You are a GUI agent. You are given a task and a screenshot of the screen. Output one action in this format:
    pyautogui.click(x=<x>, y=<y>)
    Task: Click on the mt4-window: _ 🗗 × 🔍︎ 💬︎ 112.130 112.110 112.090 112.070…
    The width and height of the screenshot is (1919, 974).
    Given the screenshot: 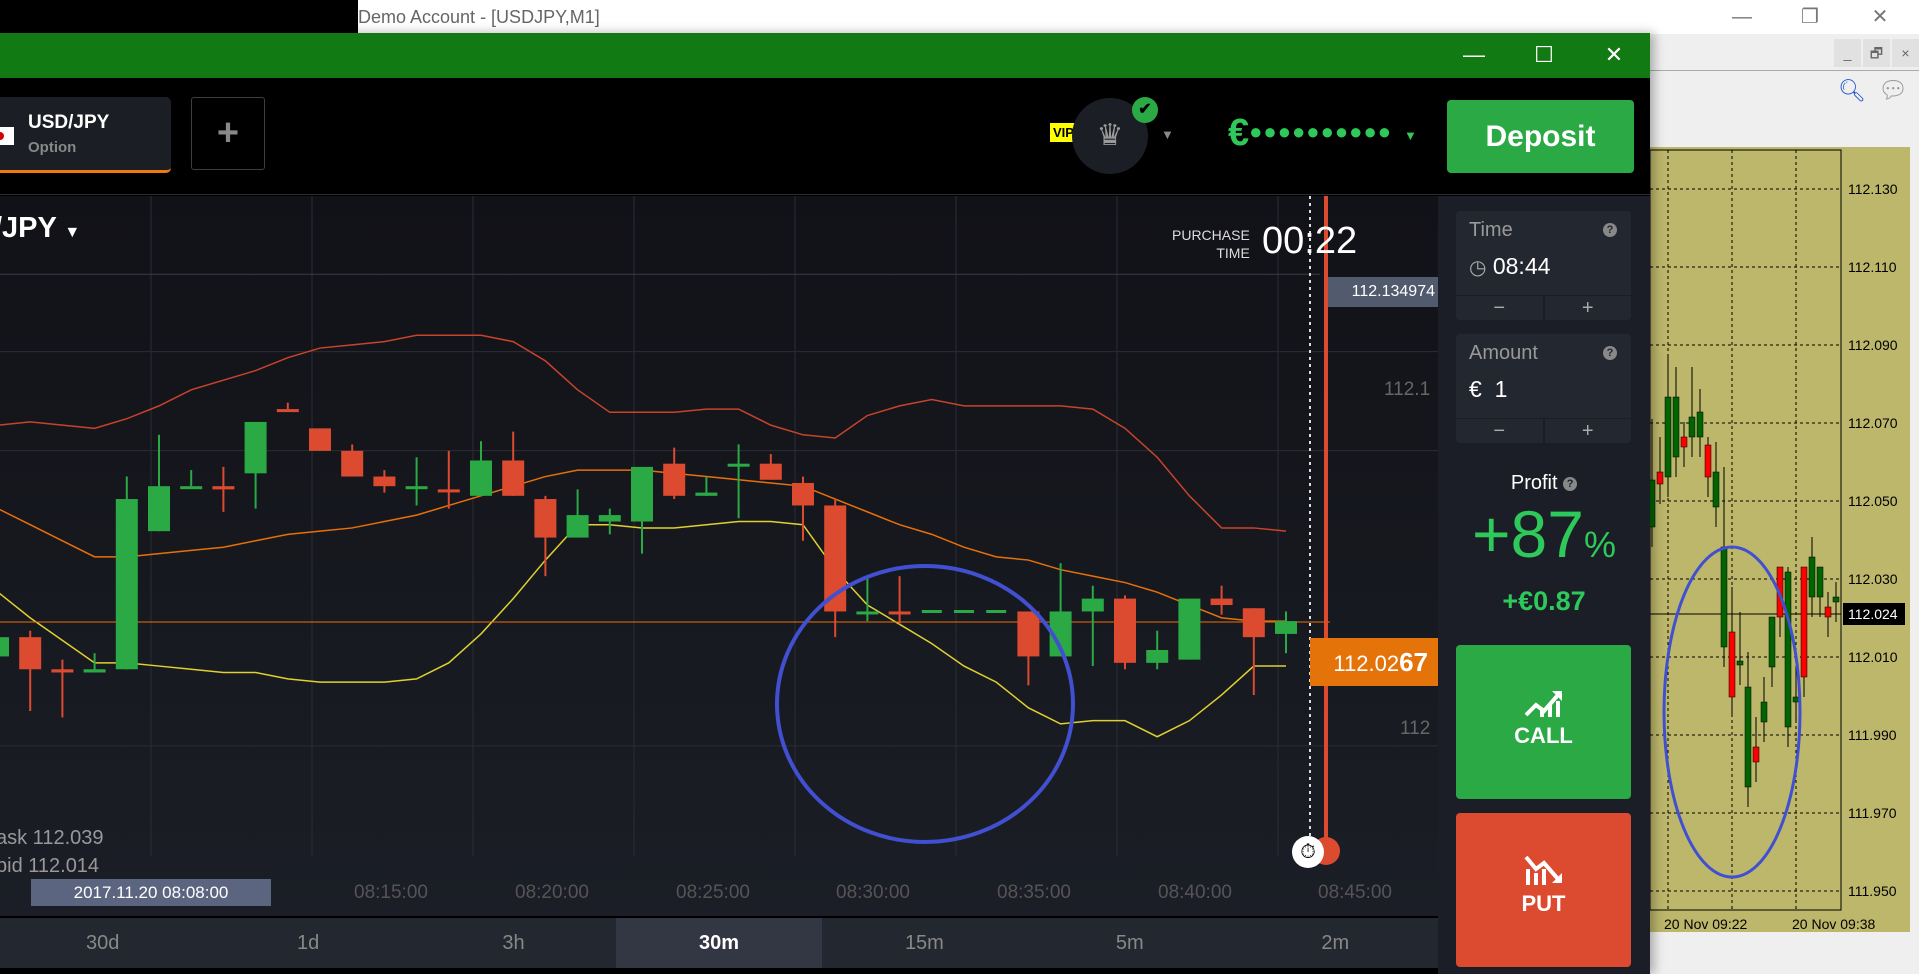 What is the action you would take?
    pyautogui.click(x=1784, y=504)
    